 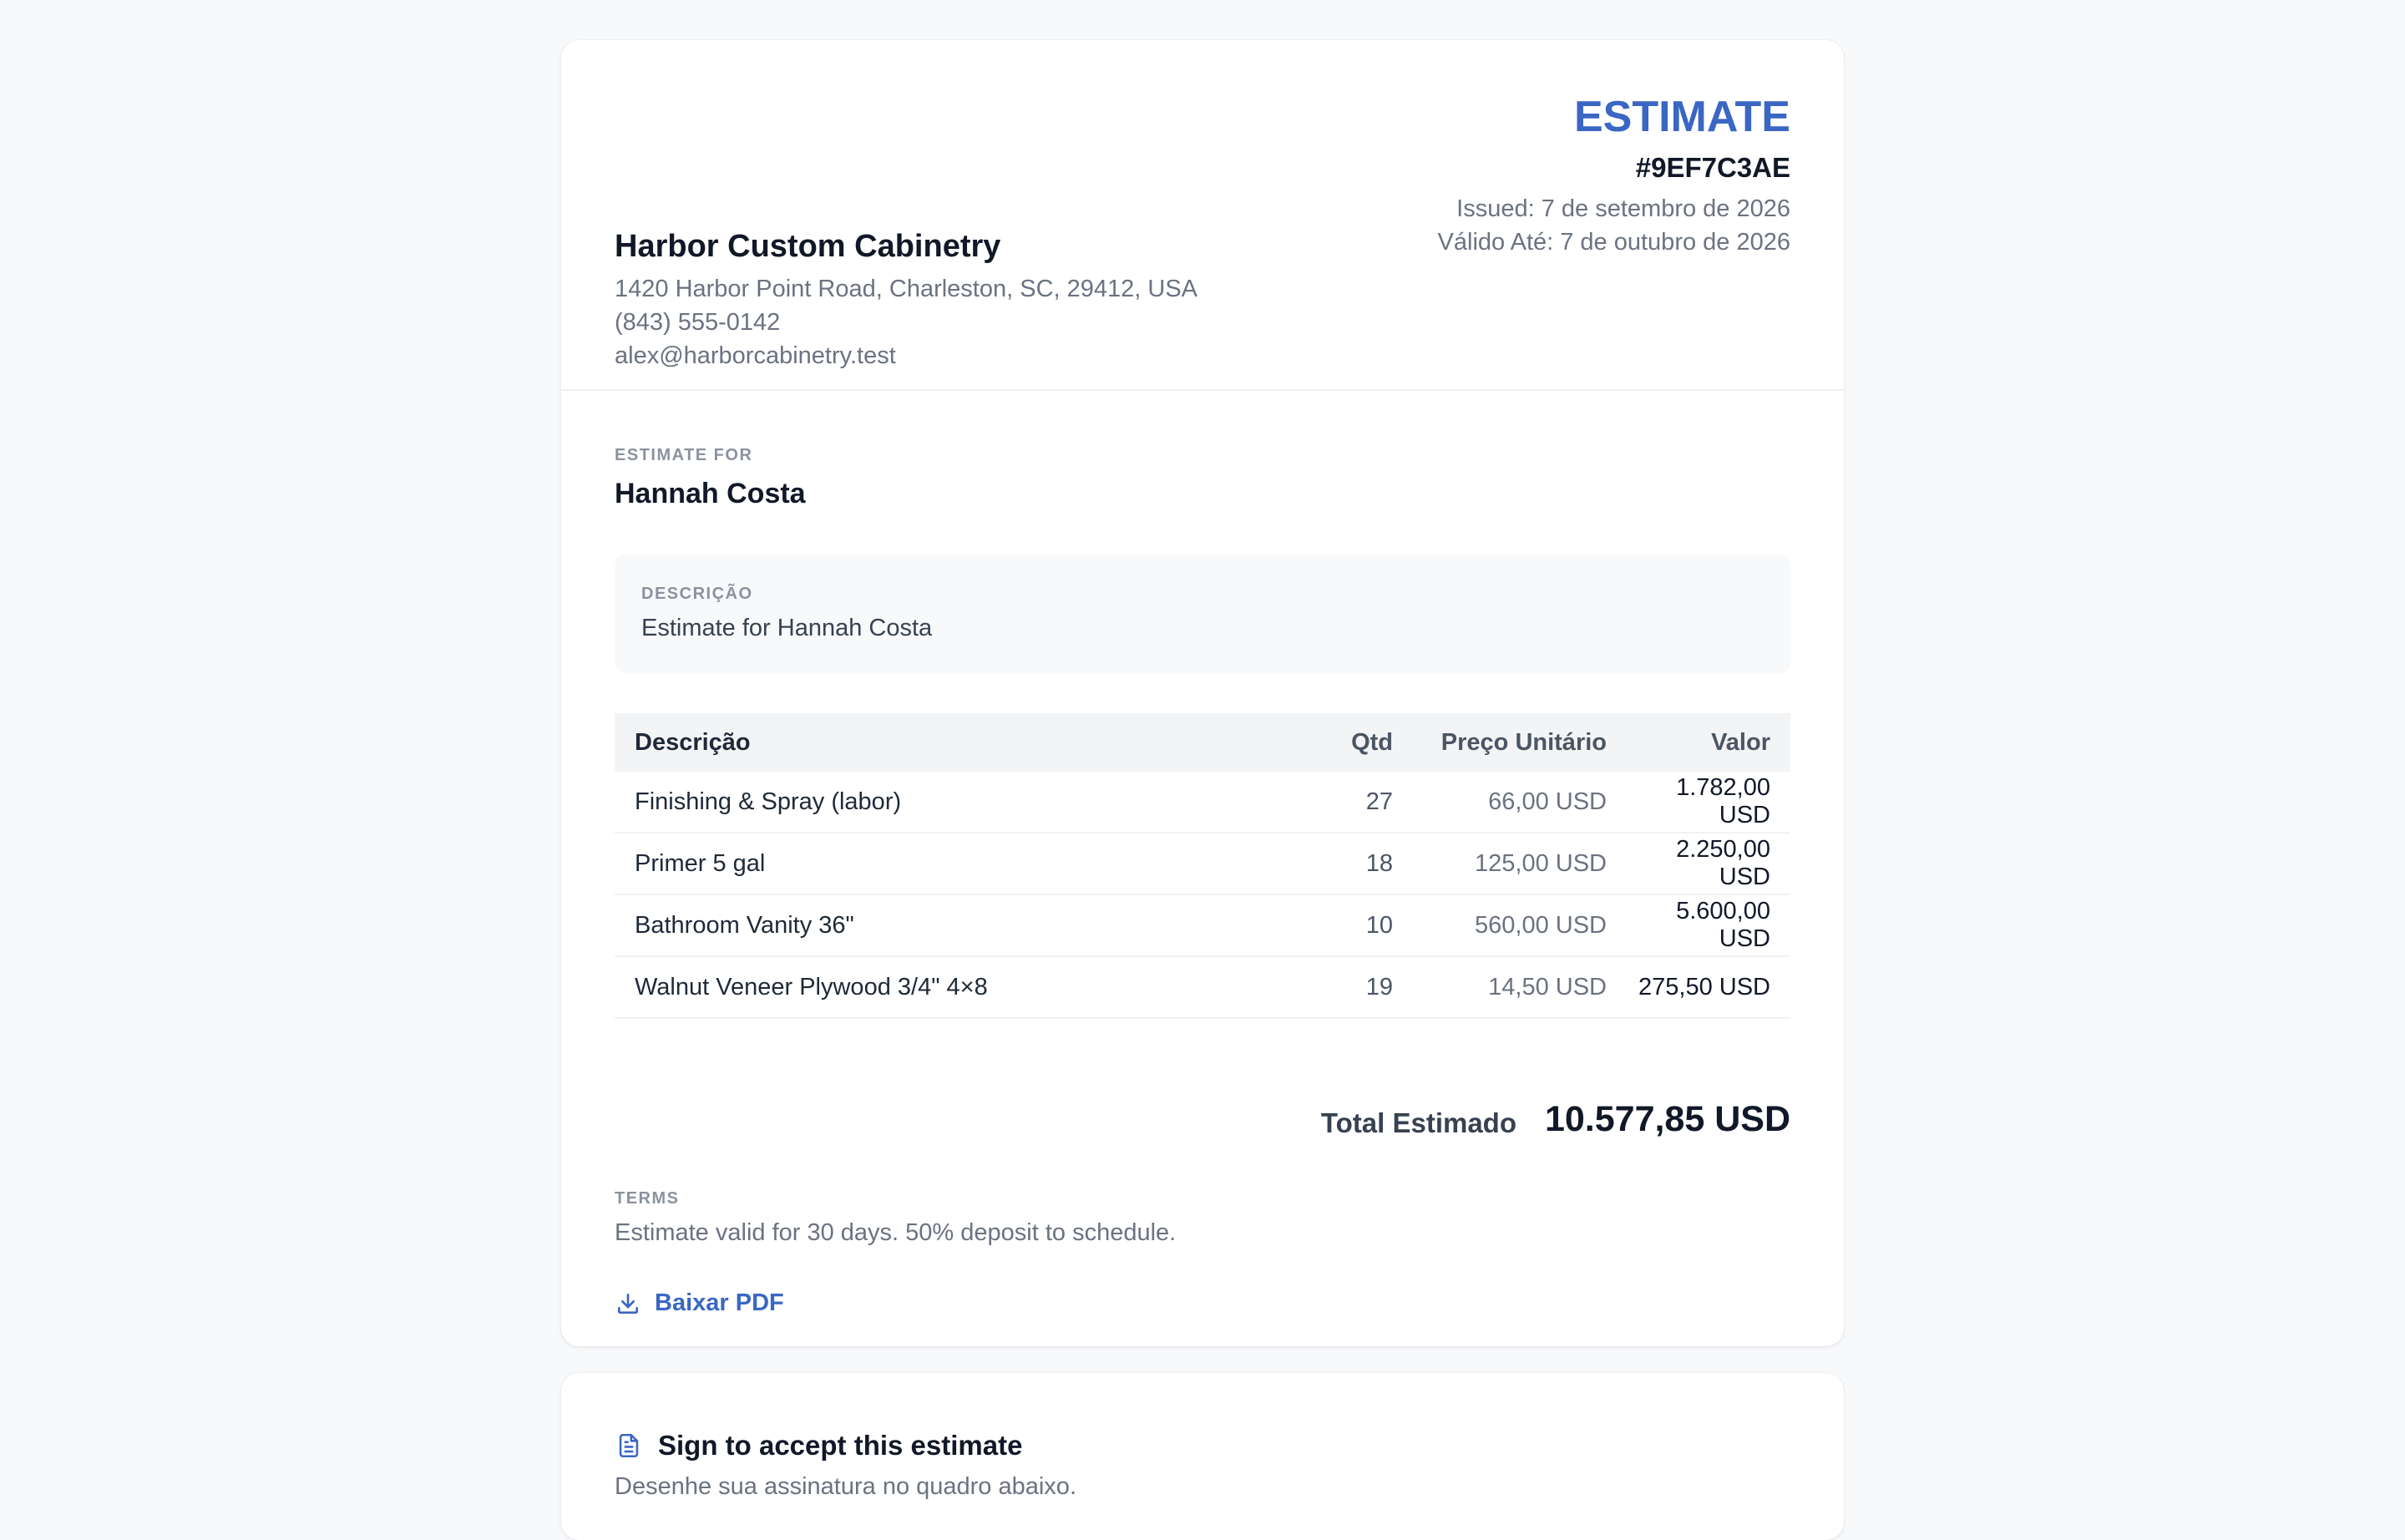 What do you see at coordinates (1713, 167) in the screenshot?
I see `estimate-number: #9EF7C3AE` at bounding box center [1713, 167].